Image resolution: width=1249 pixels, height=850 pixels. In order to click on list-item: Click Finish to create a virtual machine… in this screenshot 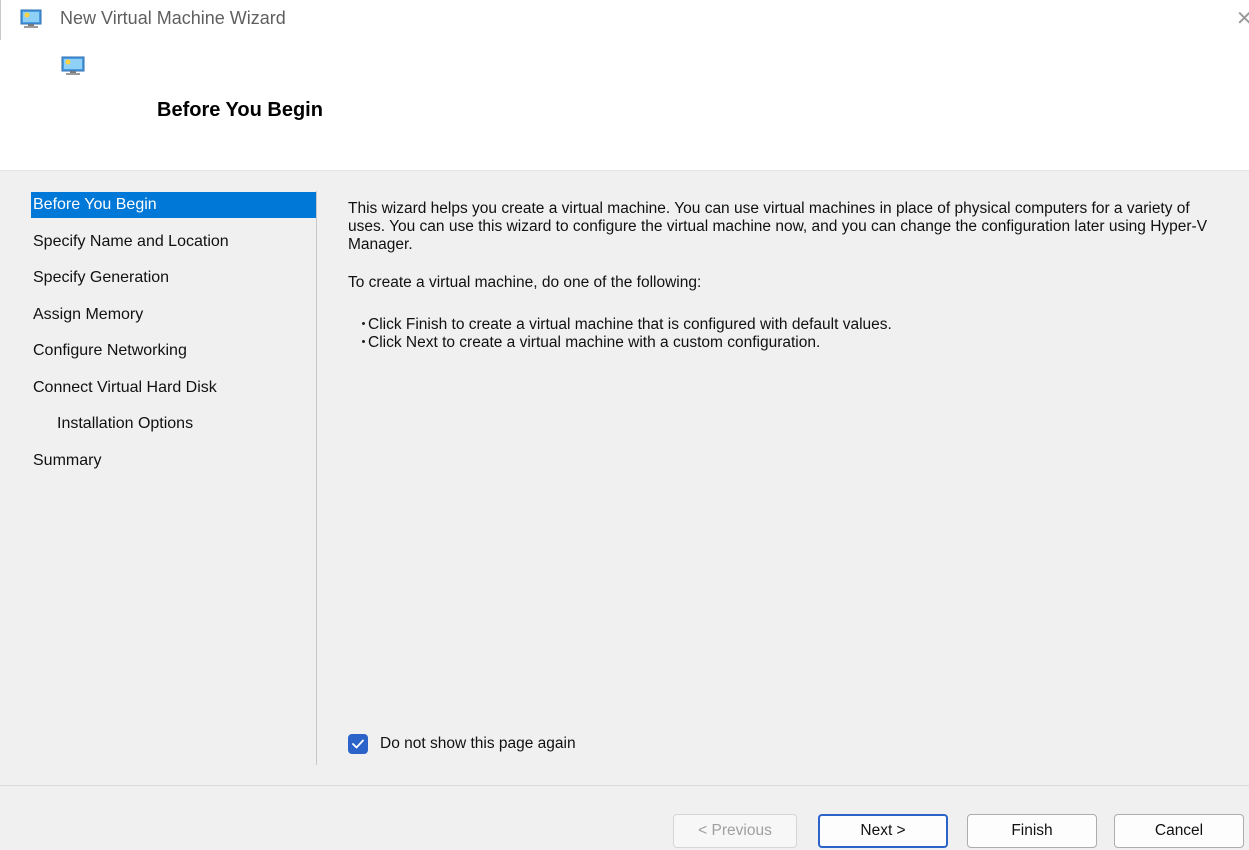, I will do `click(790, 325)`.